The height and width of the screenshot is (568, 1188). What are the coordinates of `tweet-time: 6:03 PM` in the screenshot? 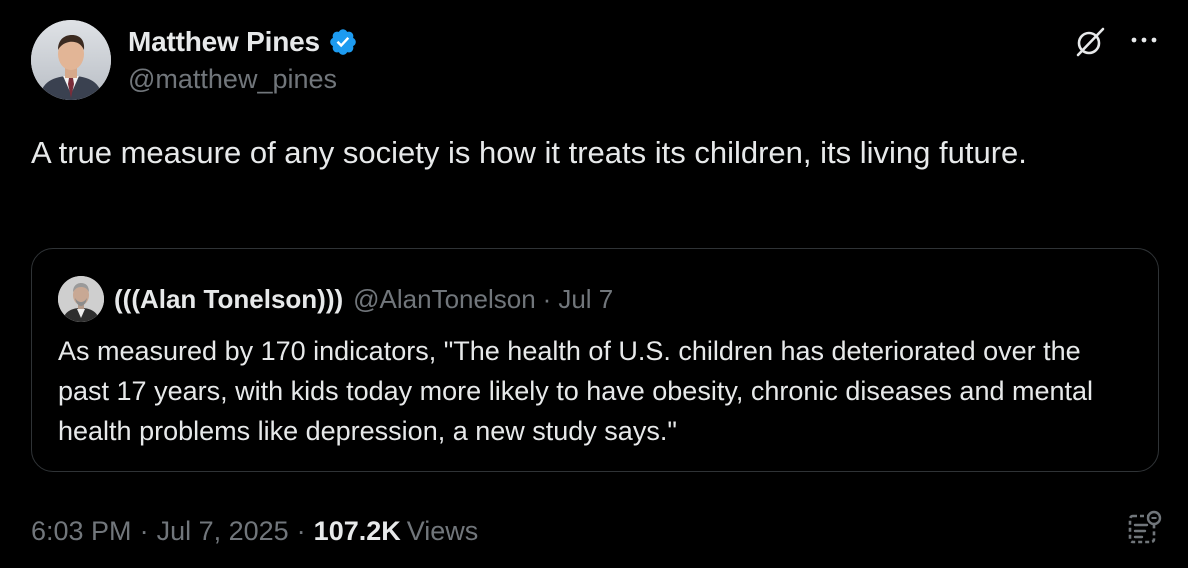 It's located at (81, 531).